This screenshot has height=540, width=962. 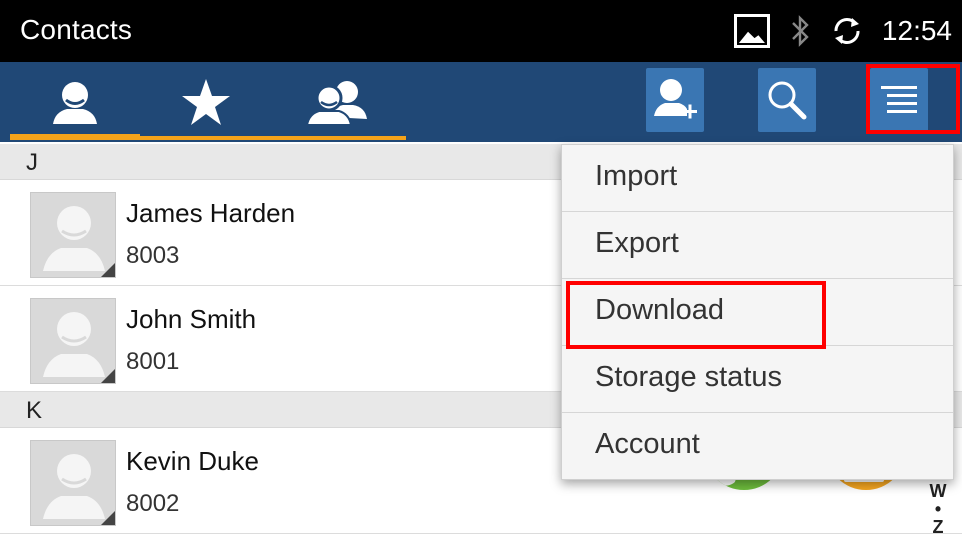 I want to click on menu-item-label: Account, so click(x=647, y=444).